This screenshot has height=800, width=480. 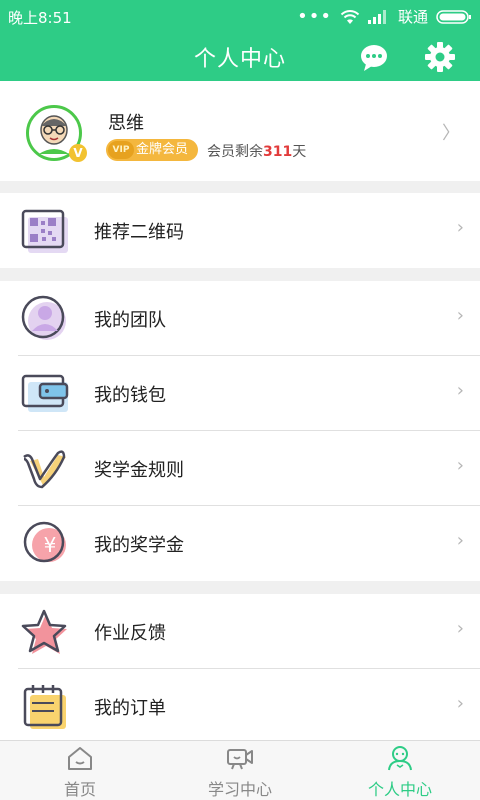 What do you see at coordinates (40, 18) in the screenshot?
I see `status-time: 晚上8:51` at bounding box center [40, 18].